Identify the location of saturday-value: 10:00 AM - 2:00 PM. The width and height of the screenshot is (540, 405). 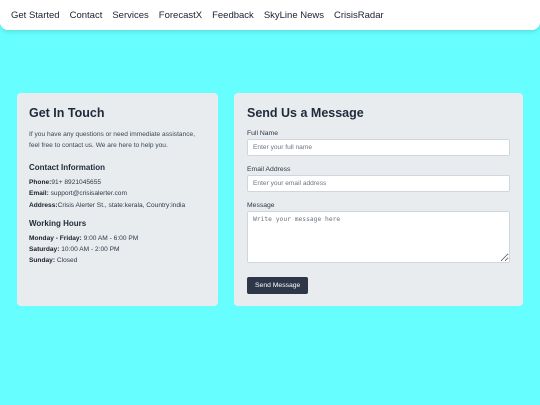
(89, 249).